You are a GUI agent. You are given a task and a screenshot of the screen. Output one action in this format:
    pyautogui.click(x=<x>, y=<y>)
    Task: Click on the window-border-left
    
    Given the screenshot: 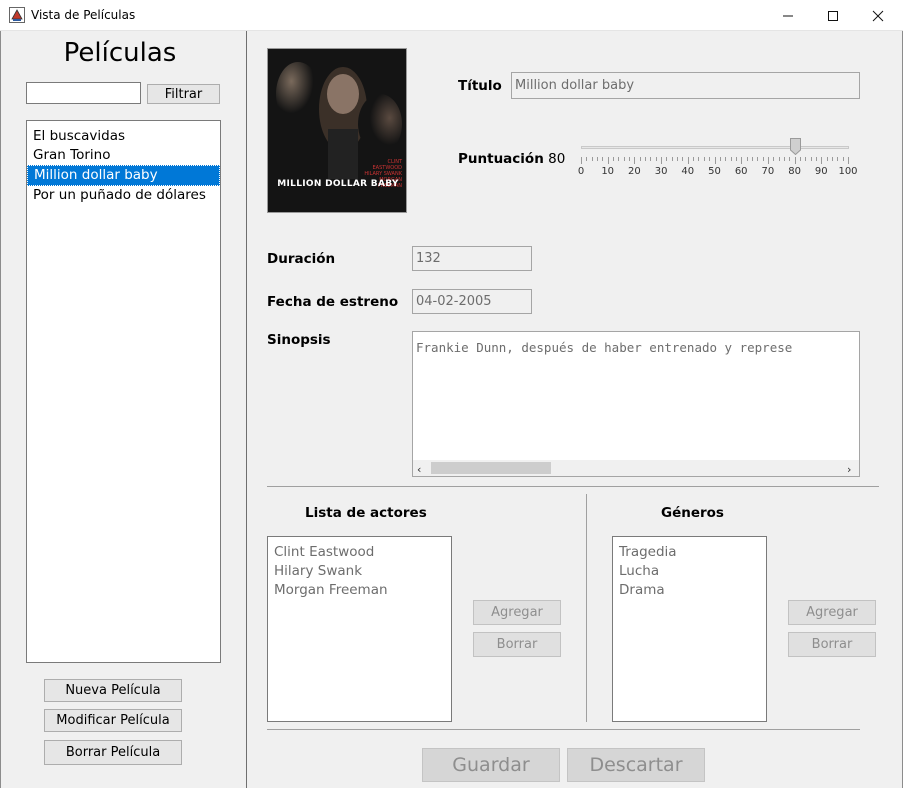 What is the action you would take?
    pyautogui.click(x=0, y=409)
    